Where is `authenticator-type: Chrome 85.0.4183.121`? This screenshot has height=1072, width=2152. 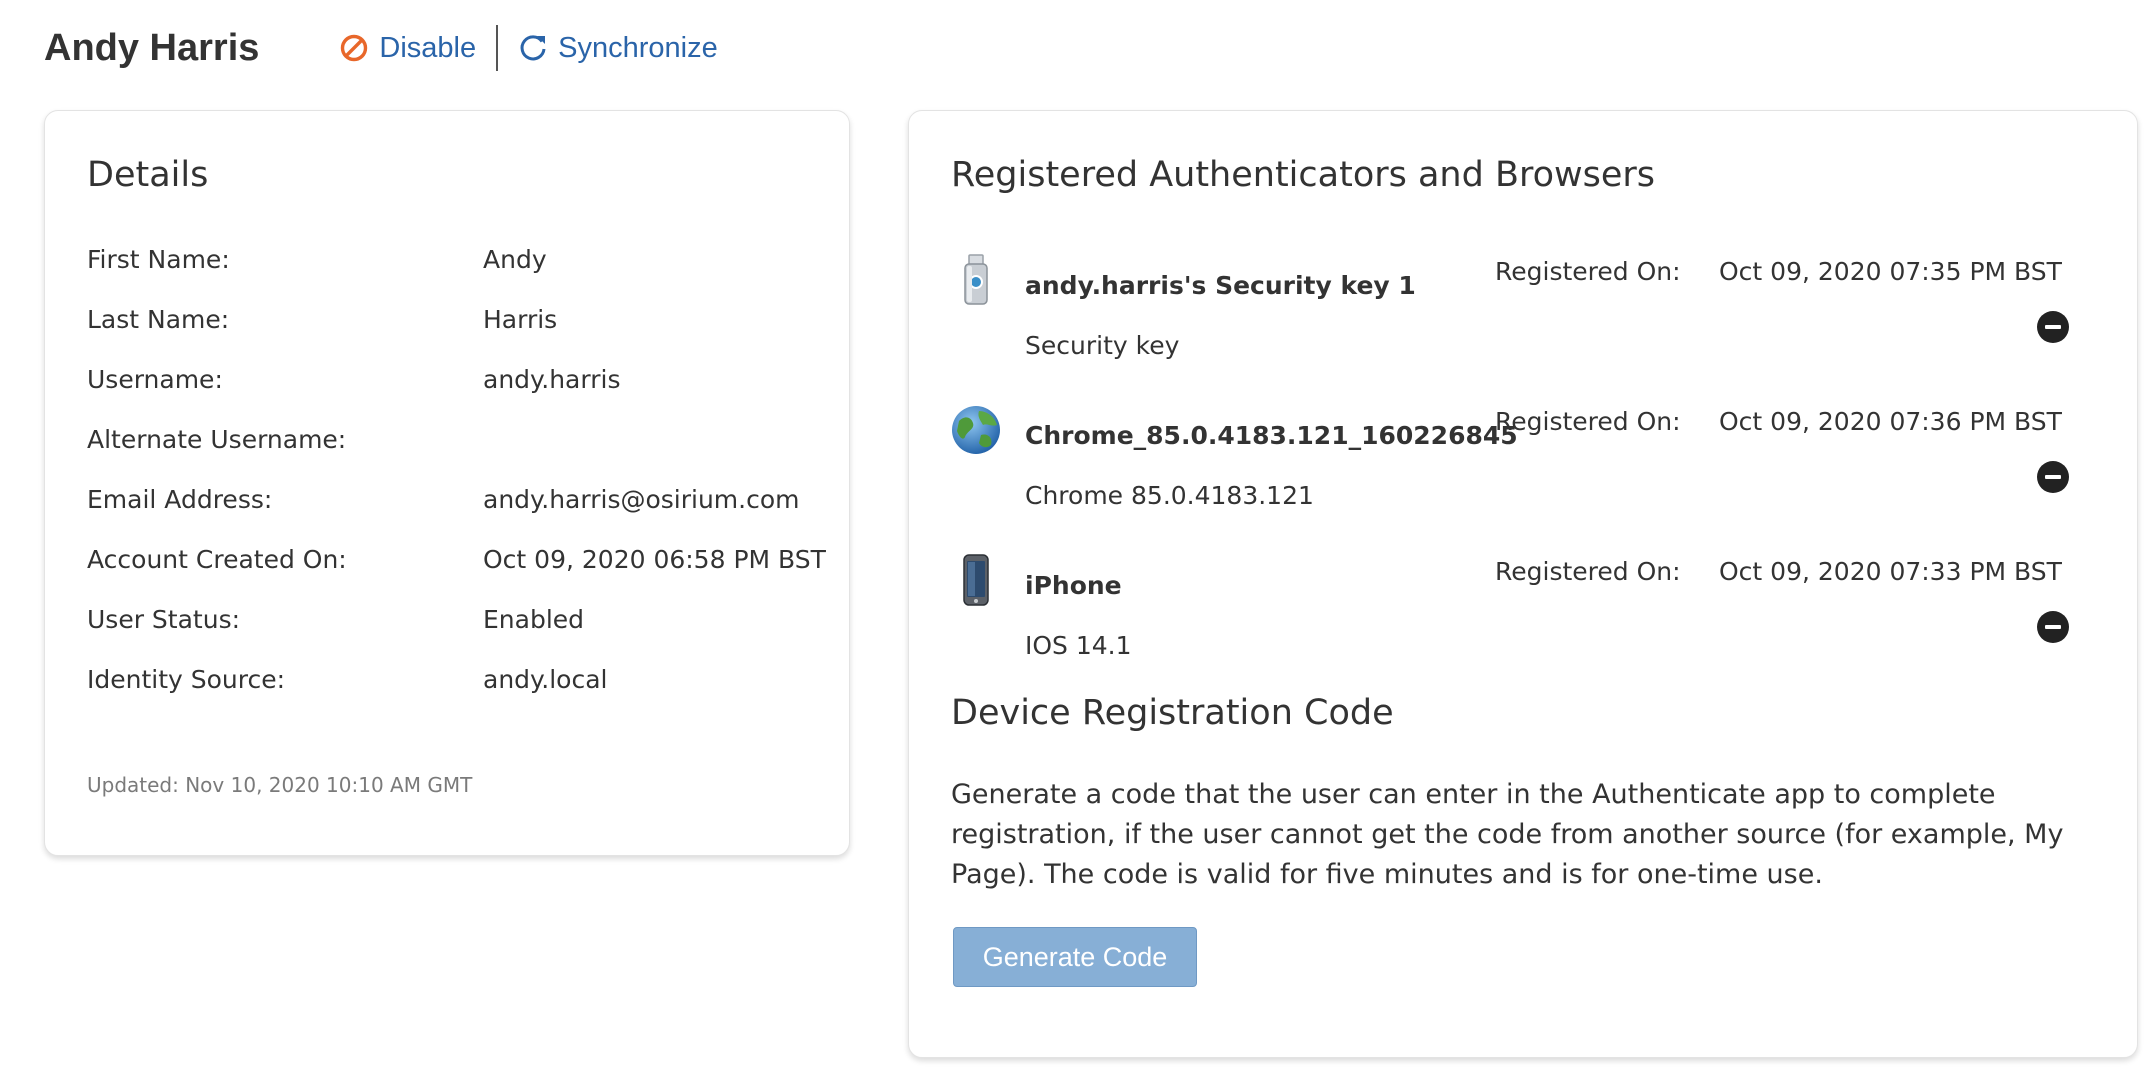
authenticator-type: Chrome 85.0.4183.121 is located at coordinates (1169, 495).